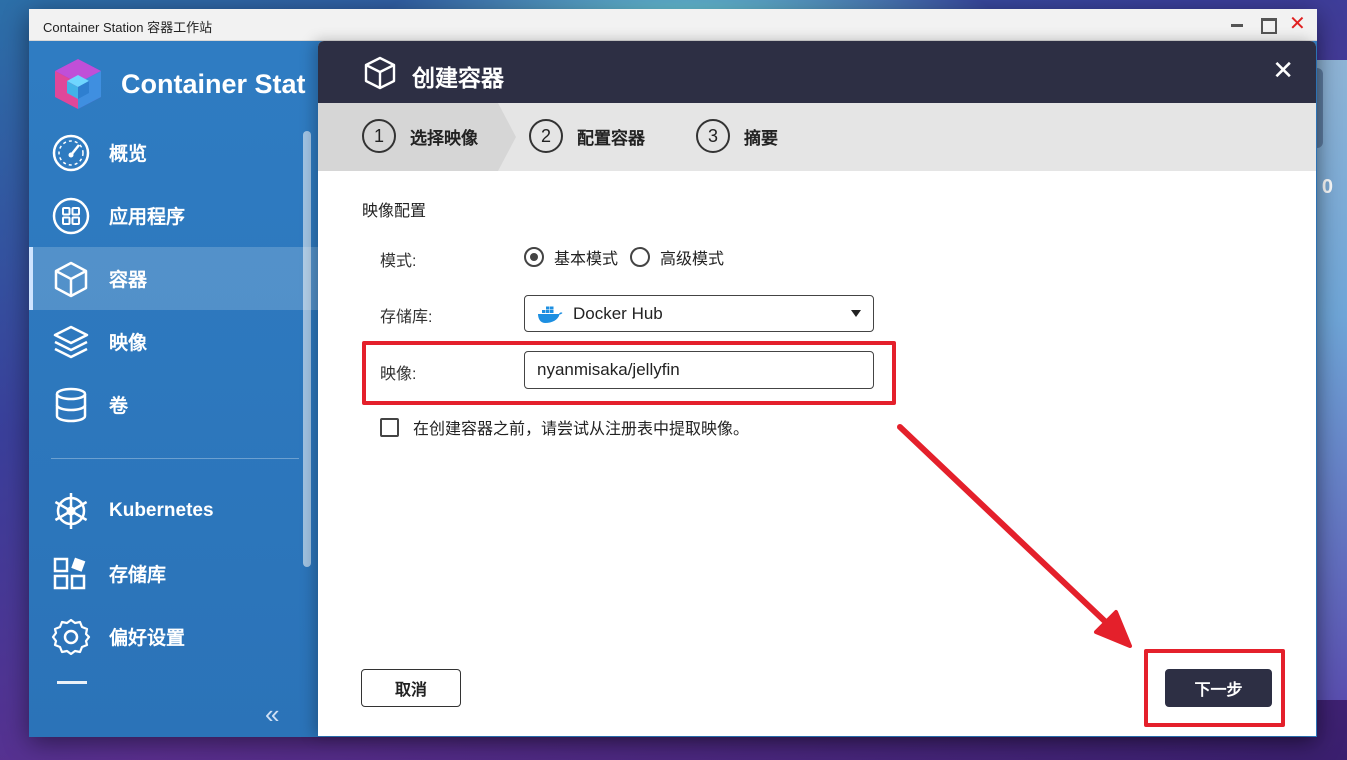 This screenshot has width=1347, height=760. Describe the element at coordinates (174, 341) in the screenshot. I see `sidebar-item-images: 映像` at that location.